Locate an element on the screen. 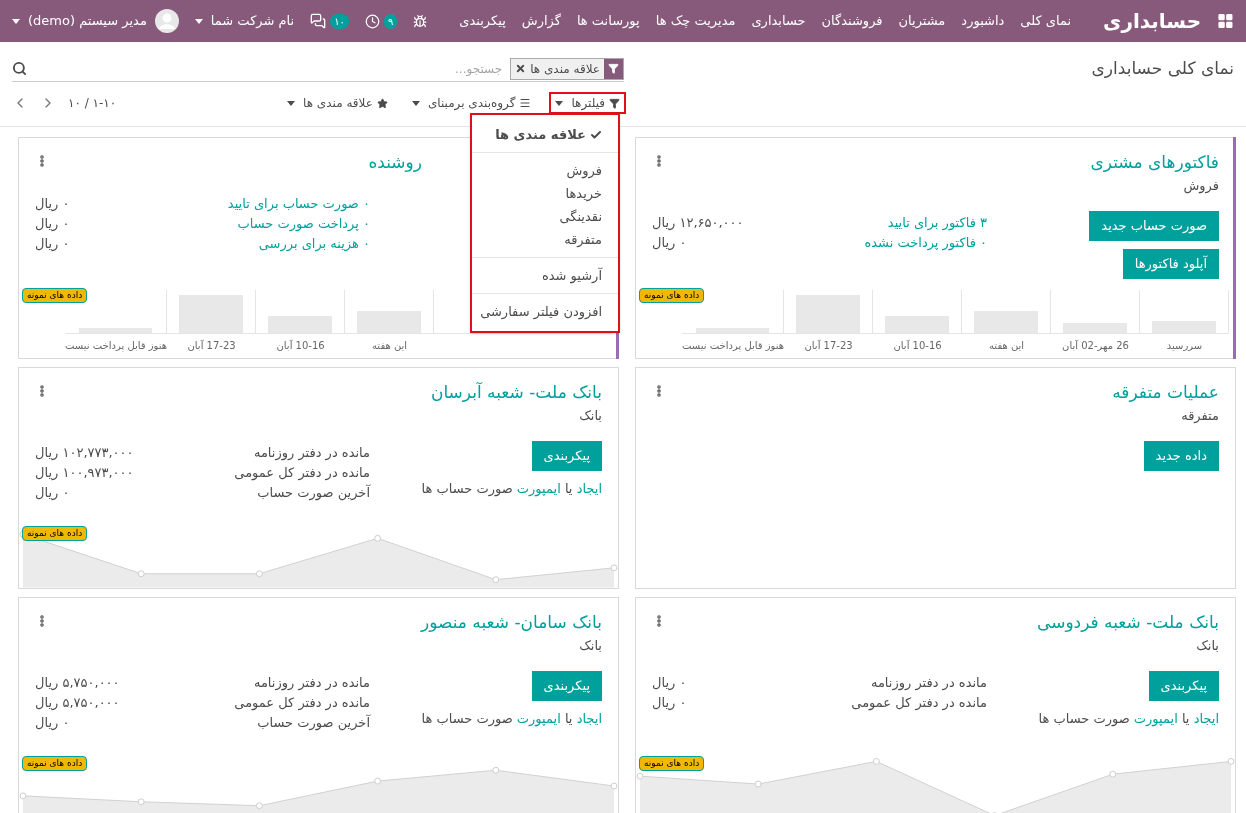 This screenshot has width=1246, height=813. app-brand: حسابداری is located at coordinates (1152, 21).